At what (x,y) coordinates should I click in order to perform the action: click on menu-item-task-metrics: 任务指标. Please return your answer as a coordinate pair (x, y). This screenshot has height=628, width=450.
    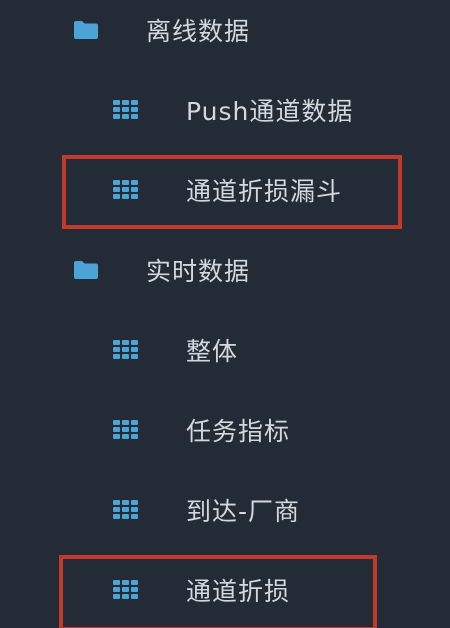
    Looking at the image, I should click on (225, 430).